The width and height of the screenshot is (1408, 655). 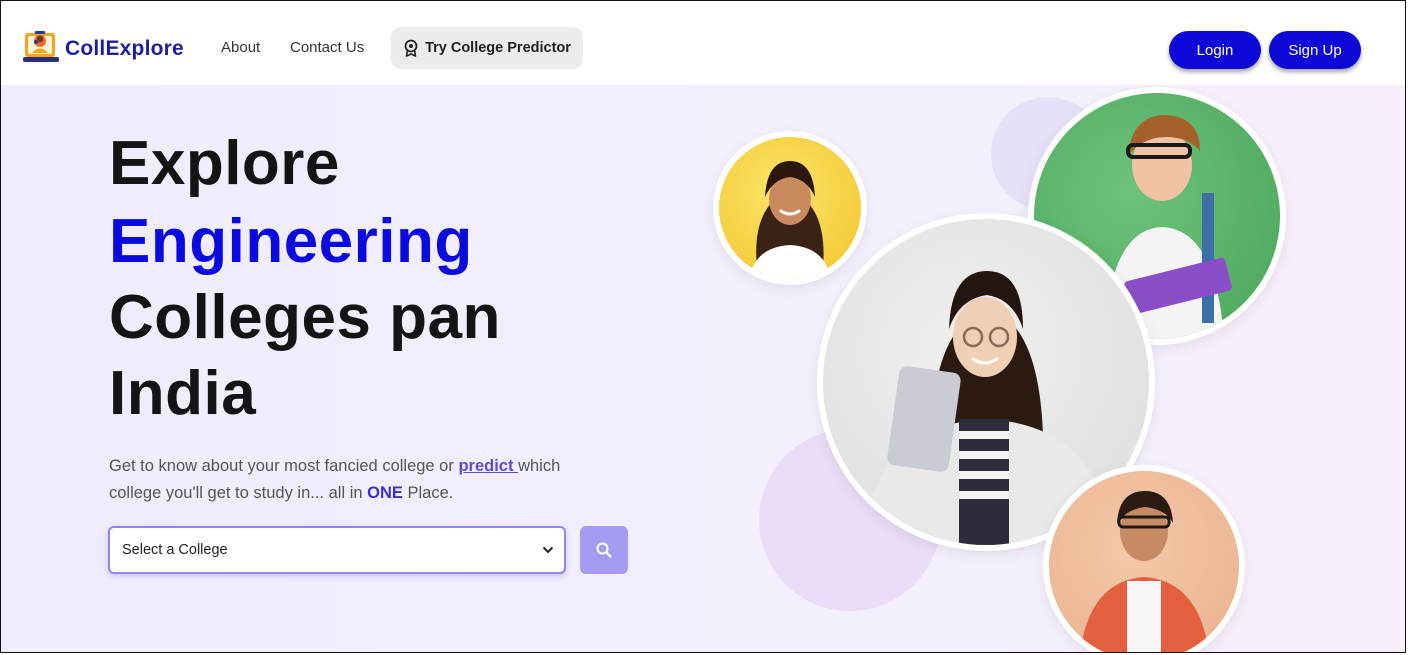 I want to click on subtitle-text-3: Place., so click(x=428, y=493).